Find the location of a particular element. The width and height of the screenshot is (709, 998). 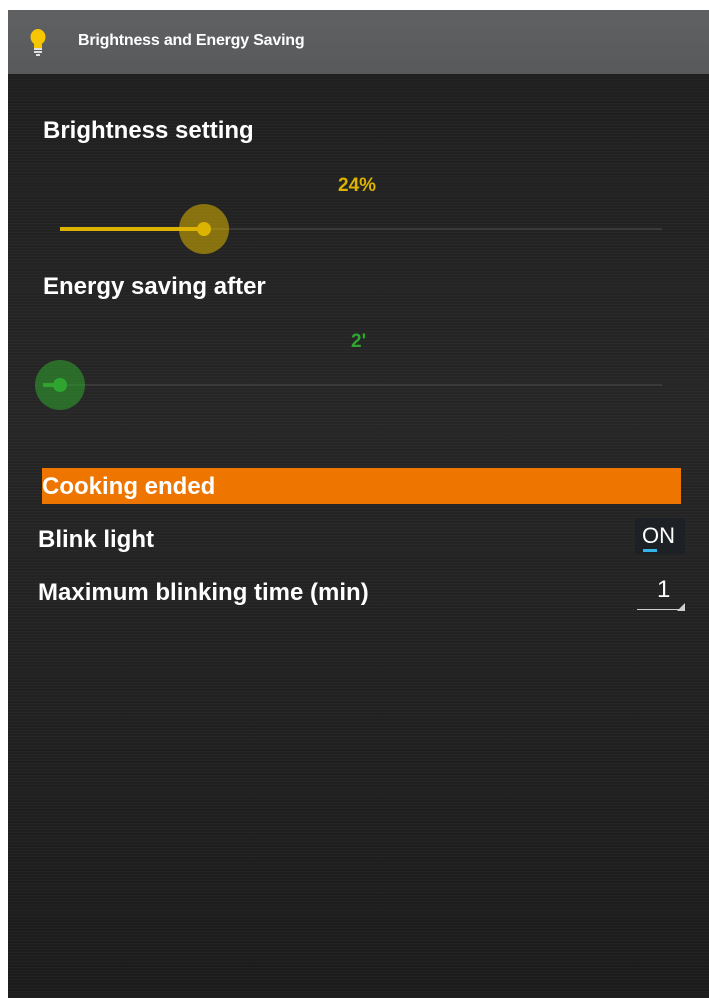

energy-saving-label: Energy saving after is located at coordinates (154, 286).